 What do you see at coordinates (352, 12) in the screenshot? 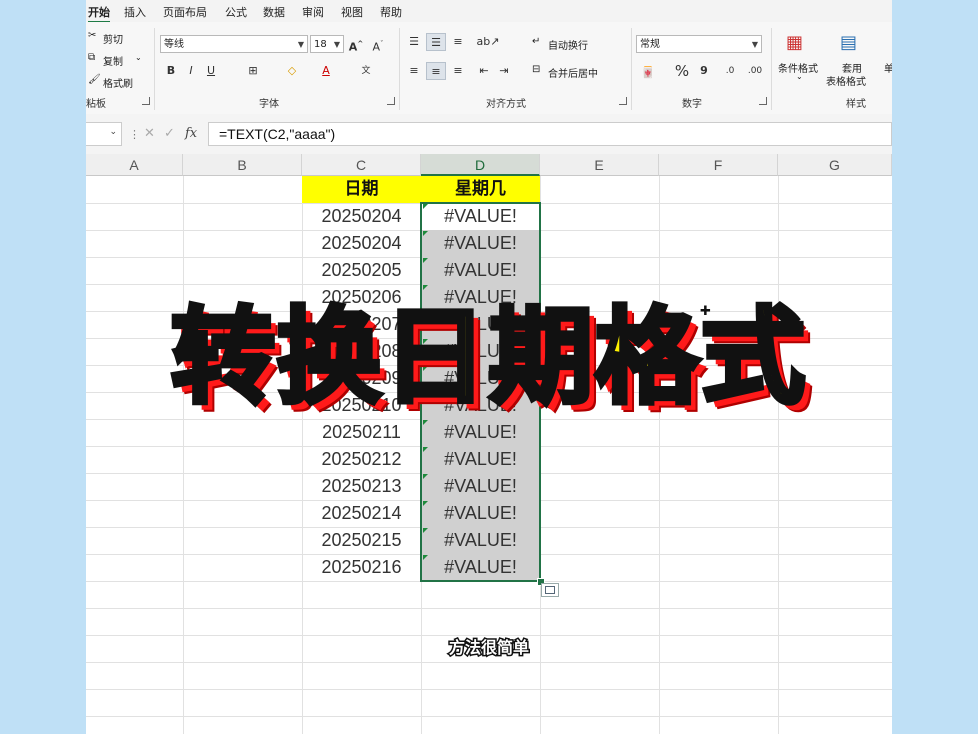
I see `tab-view: 视图` at bounding box center [352, 12].